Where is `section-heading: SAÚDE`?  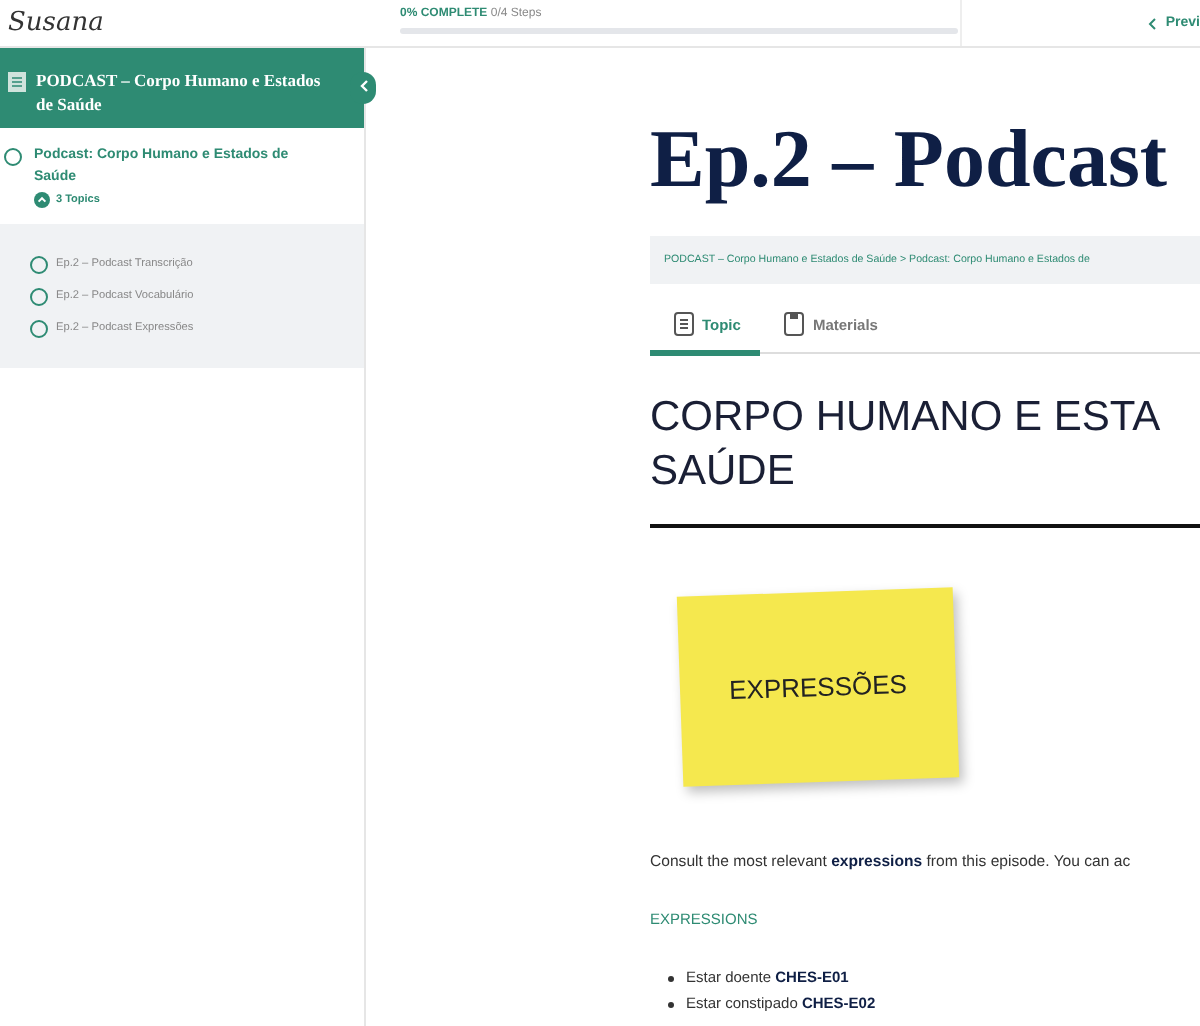
section-heading: SAÚDE is located at coordinates (723, 471).